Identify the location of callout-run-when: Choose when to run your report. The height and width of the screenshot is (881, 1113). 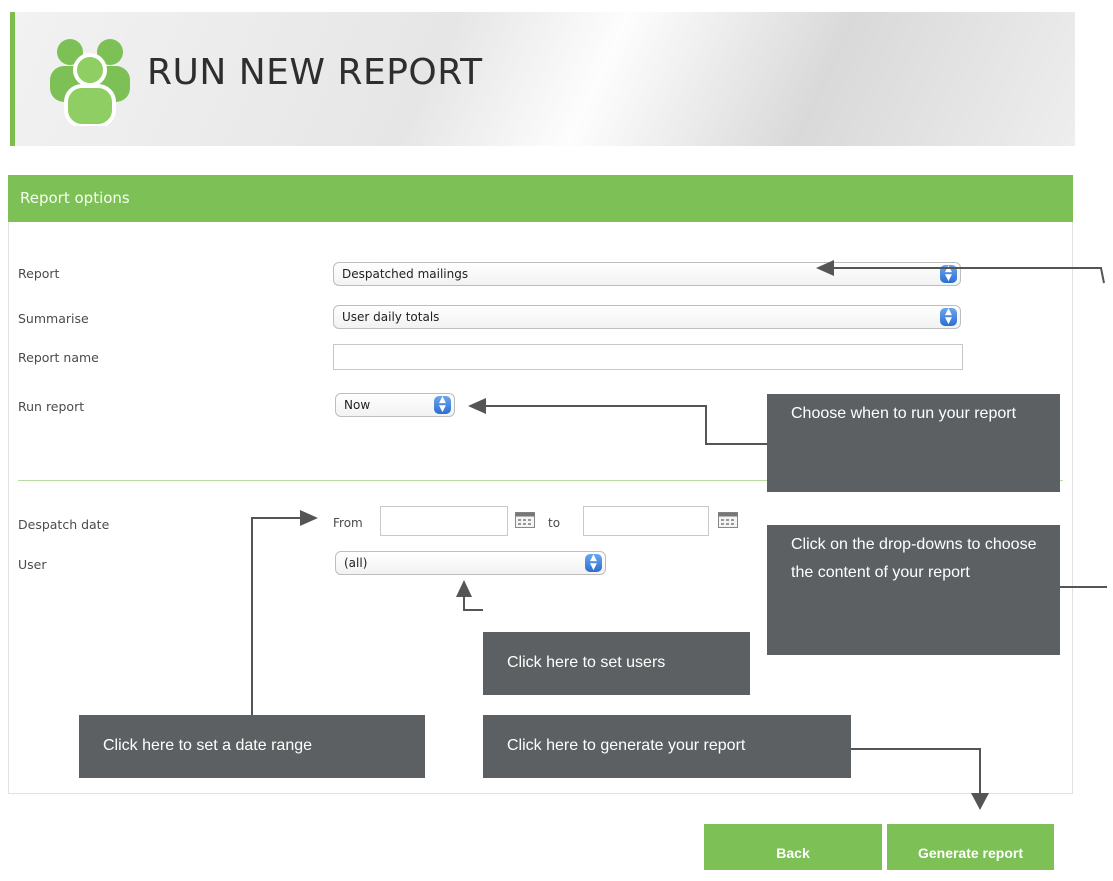
(913, 443).